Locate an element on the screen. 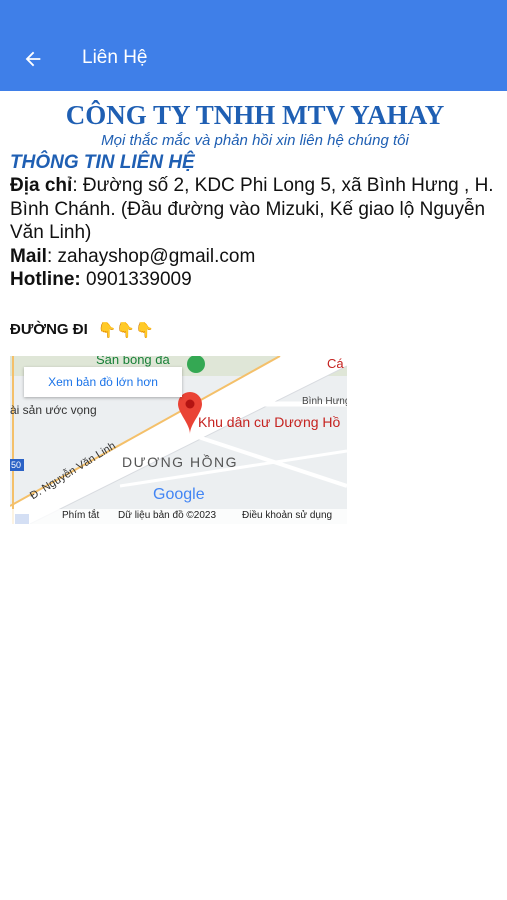 The height and width of the screenshot is (900, 507). mail-label: Mail is located at coordinates (28, 256).